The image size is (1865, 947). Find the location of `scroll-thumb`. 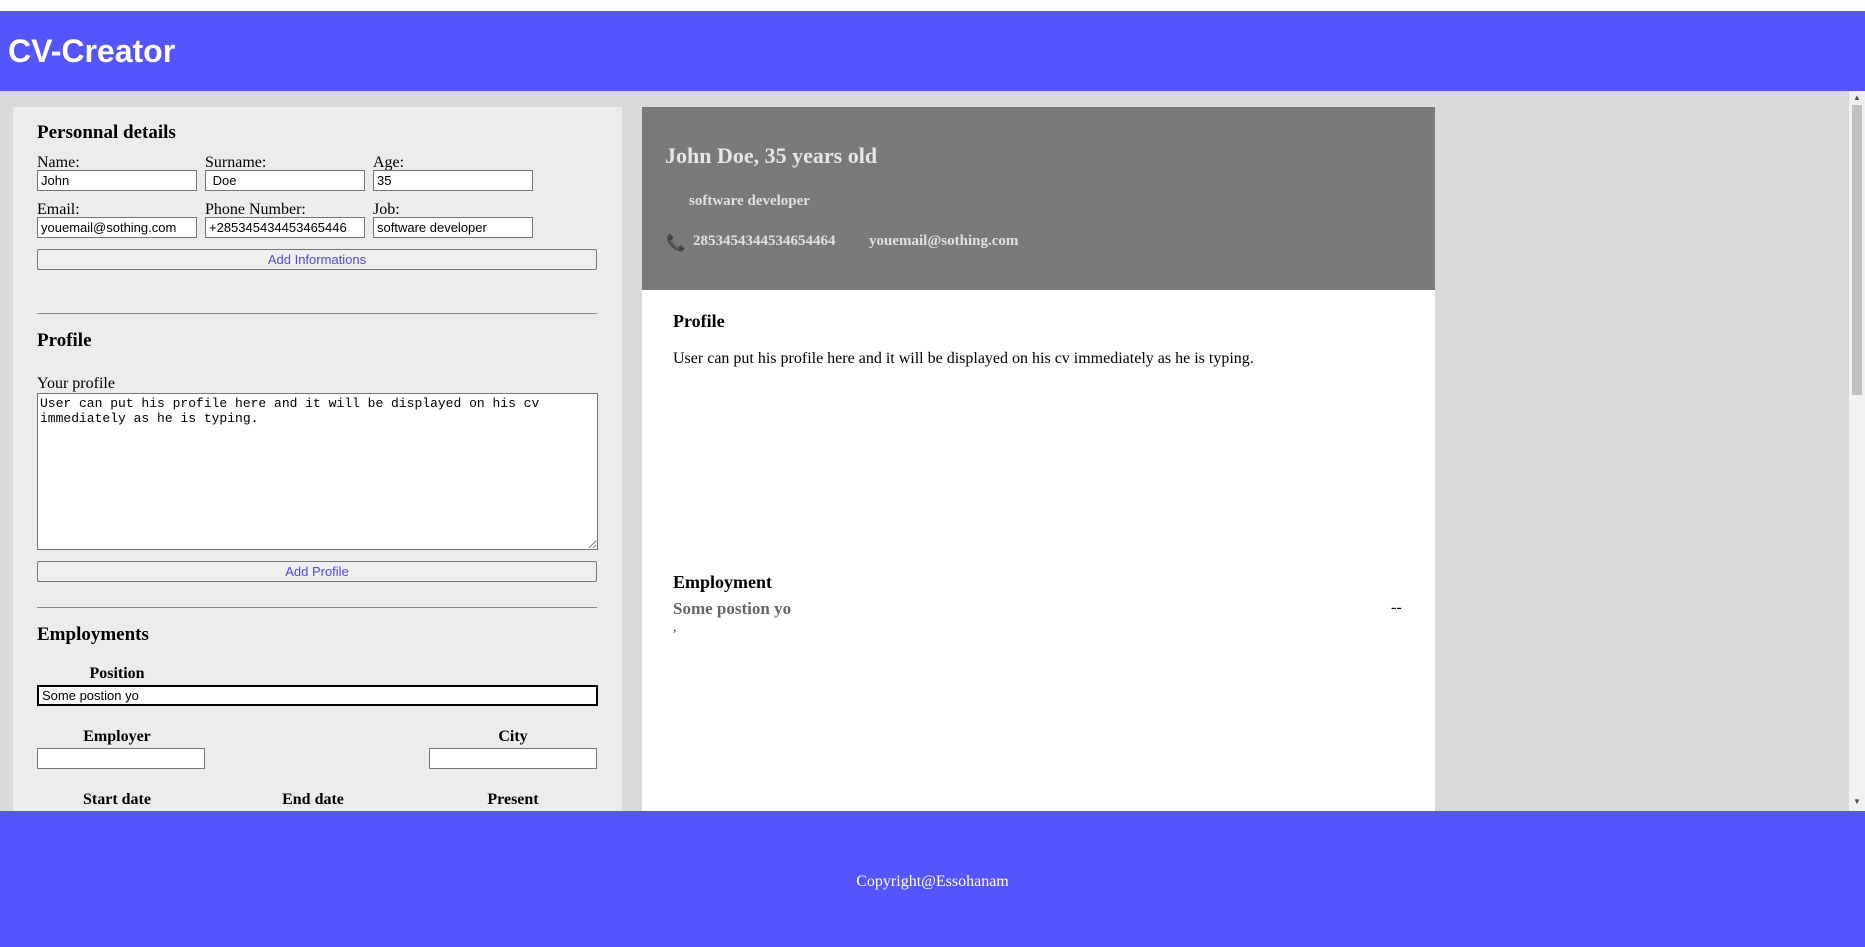

scroll-thumb is located at coordinates (1857, 250).